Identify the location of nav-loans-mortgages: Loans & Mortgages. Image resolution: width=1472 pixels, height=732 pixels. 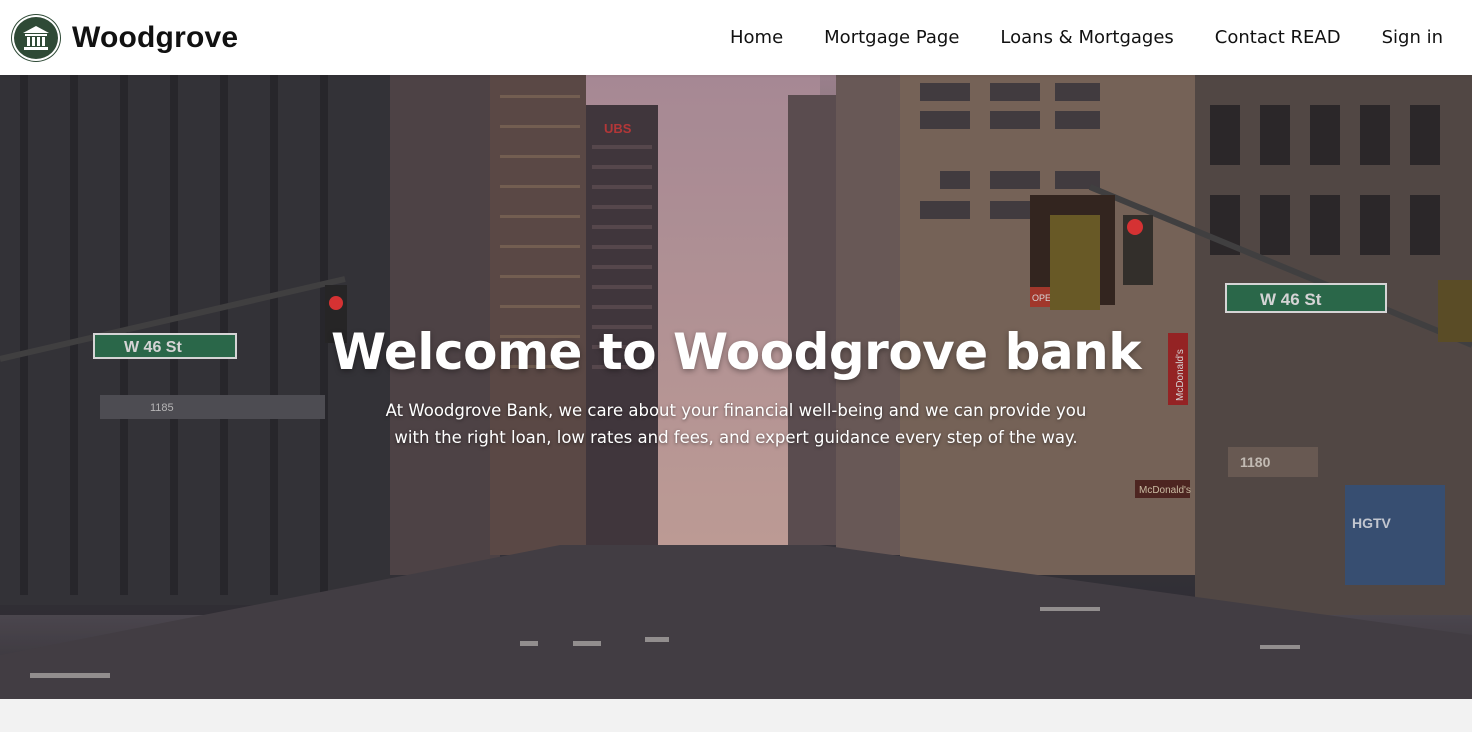
(1086, 37).